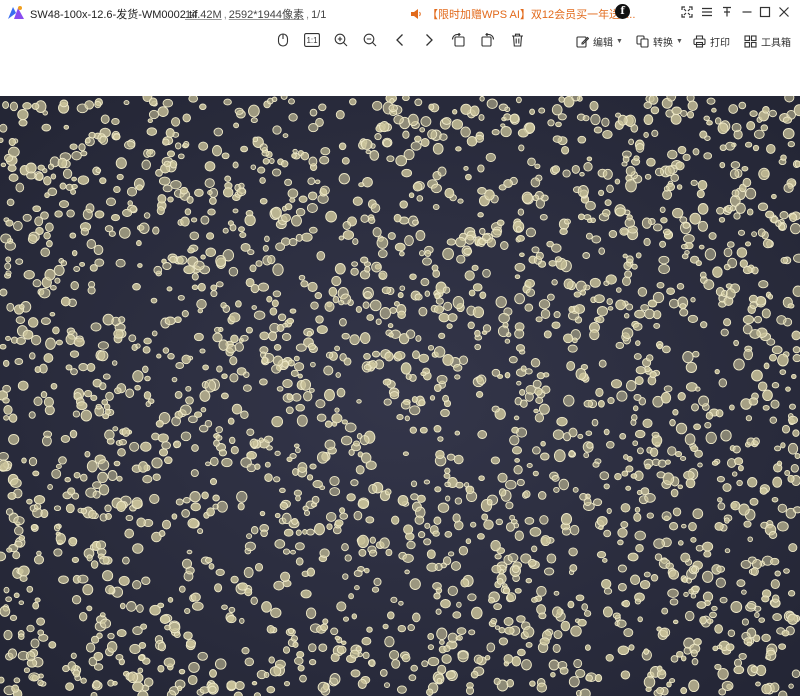 This screenshot has width=800, height=696. I want to click on menu-button, so click(707, 12).